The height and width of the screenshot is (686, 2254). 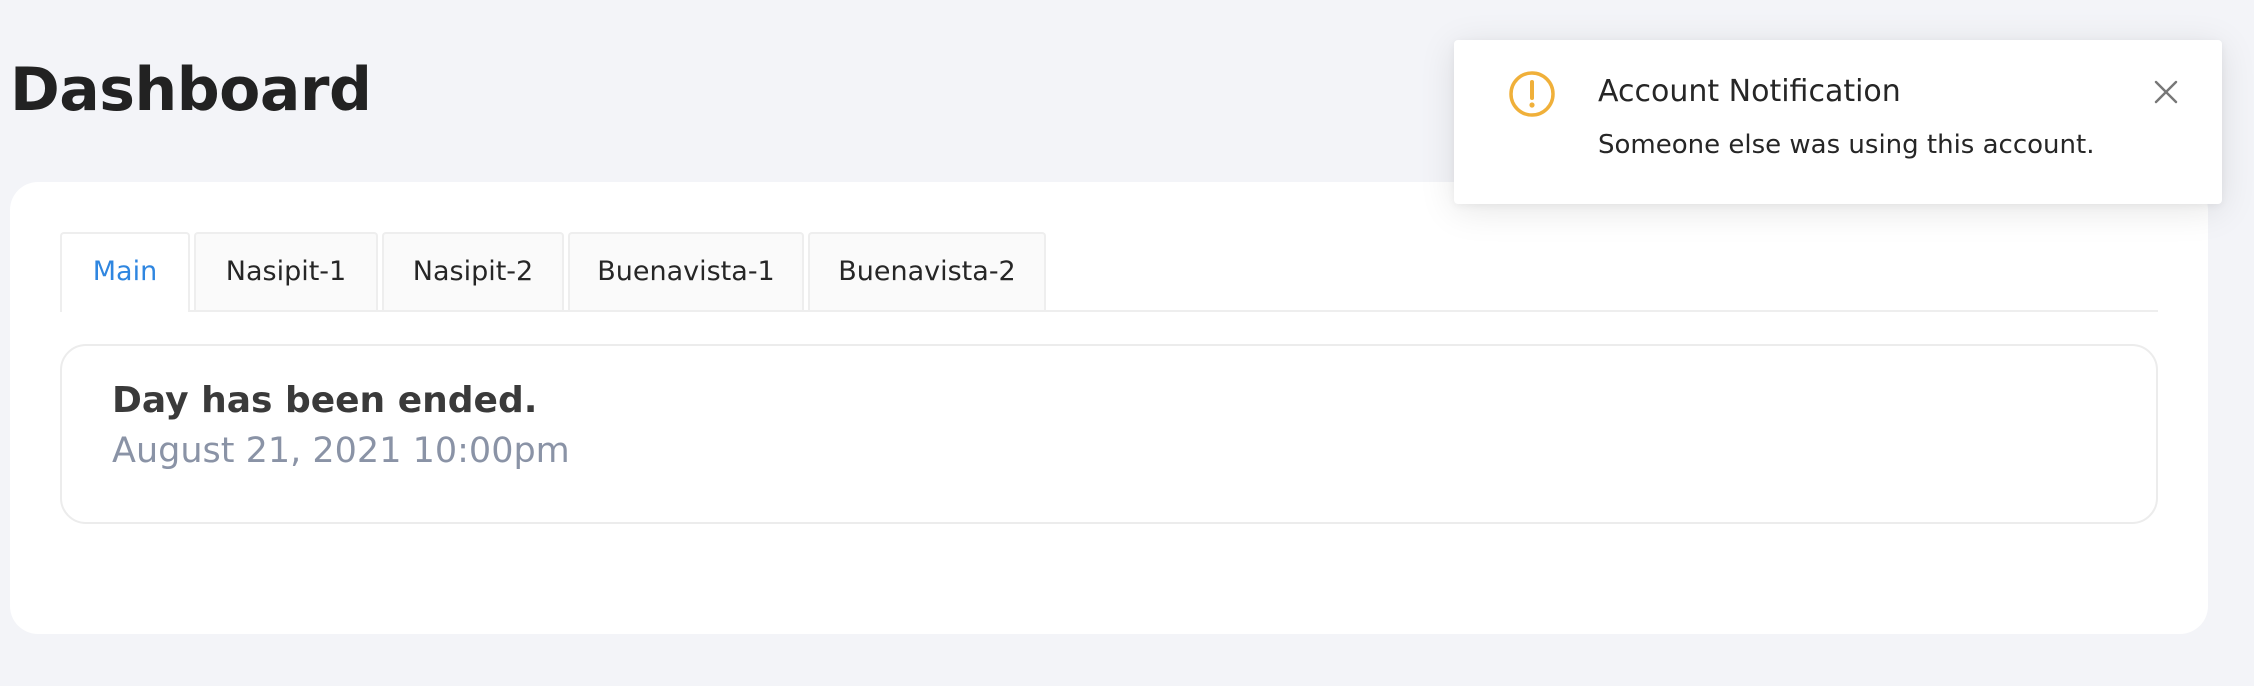 I want to click on tab-main: Main, so click(x=125, y=272).